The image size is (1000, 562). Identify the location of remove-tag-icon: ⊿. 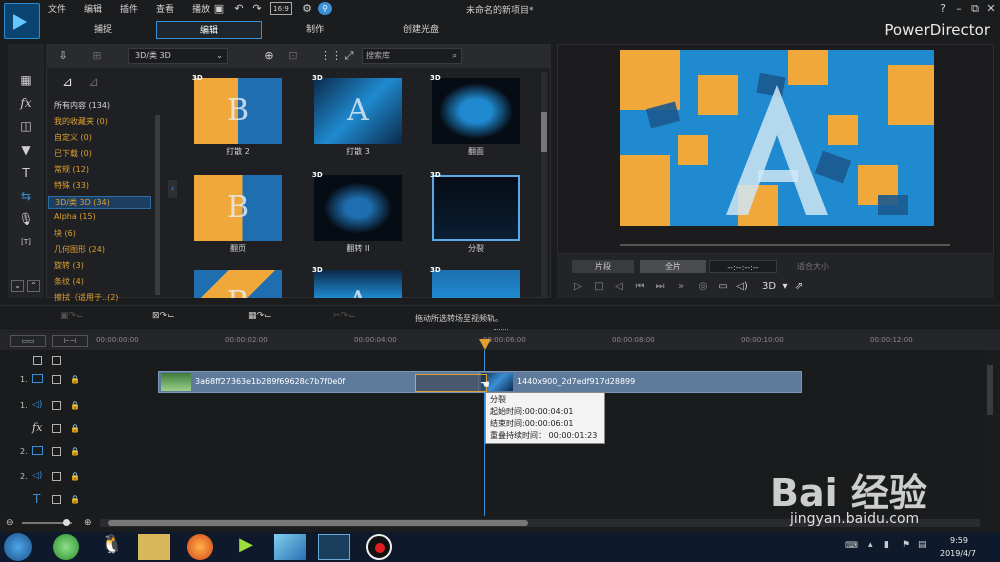
(93, 82).